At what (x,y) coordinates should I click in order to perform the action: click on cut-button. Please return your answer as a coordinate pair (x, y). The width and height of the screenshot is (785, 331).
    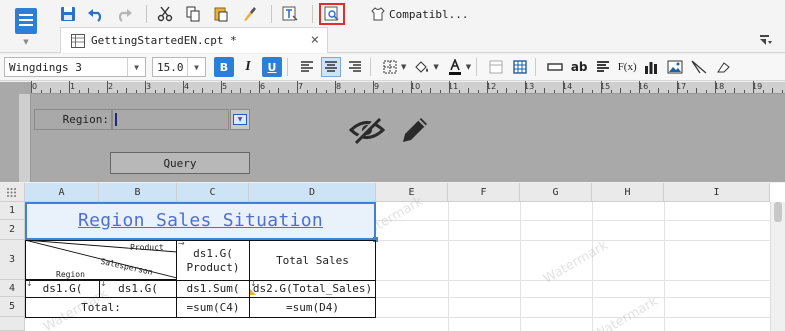
    Looking at the image, I should click on (165, 14).